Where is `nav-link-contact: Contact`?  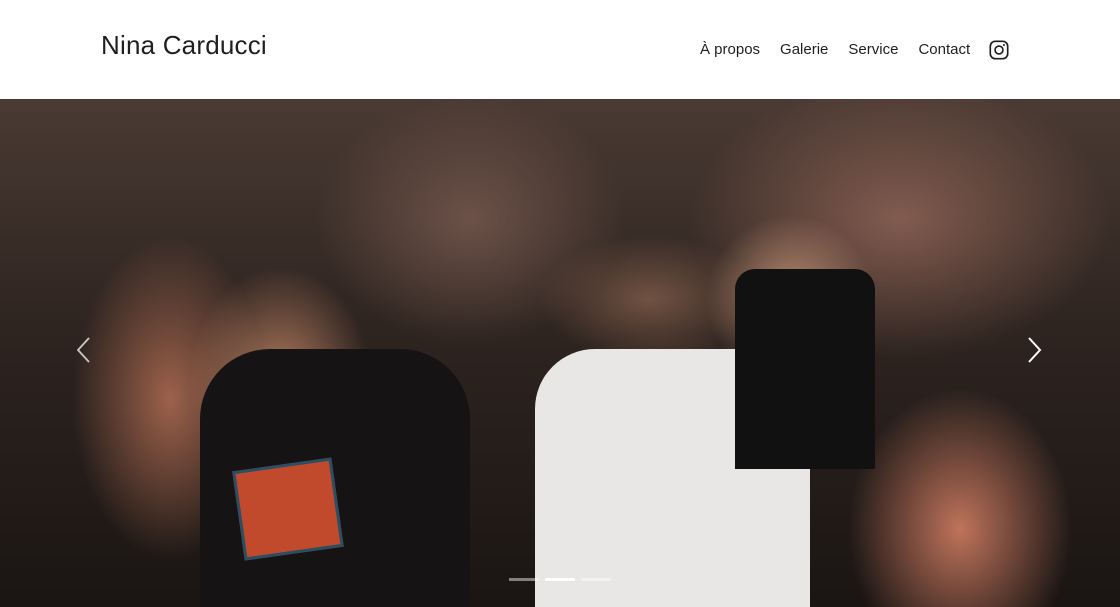 nav-link-contact: Contact is located at coordinates (944, 50).